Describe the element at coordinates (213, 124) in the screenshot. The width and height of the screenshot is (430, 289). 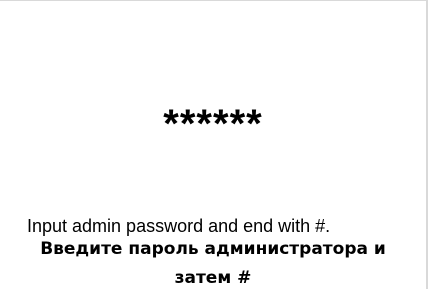
I see `password-input-display: ******` at that location.